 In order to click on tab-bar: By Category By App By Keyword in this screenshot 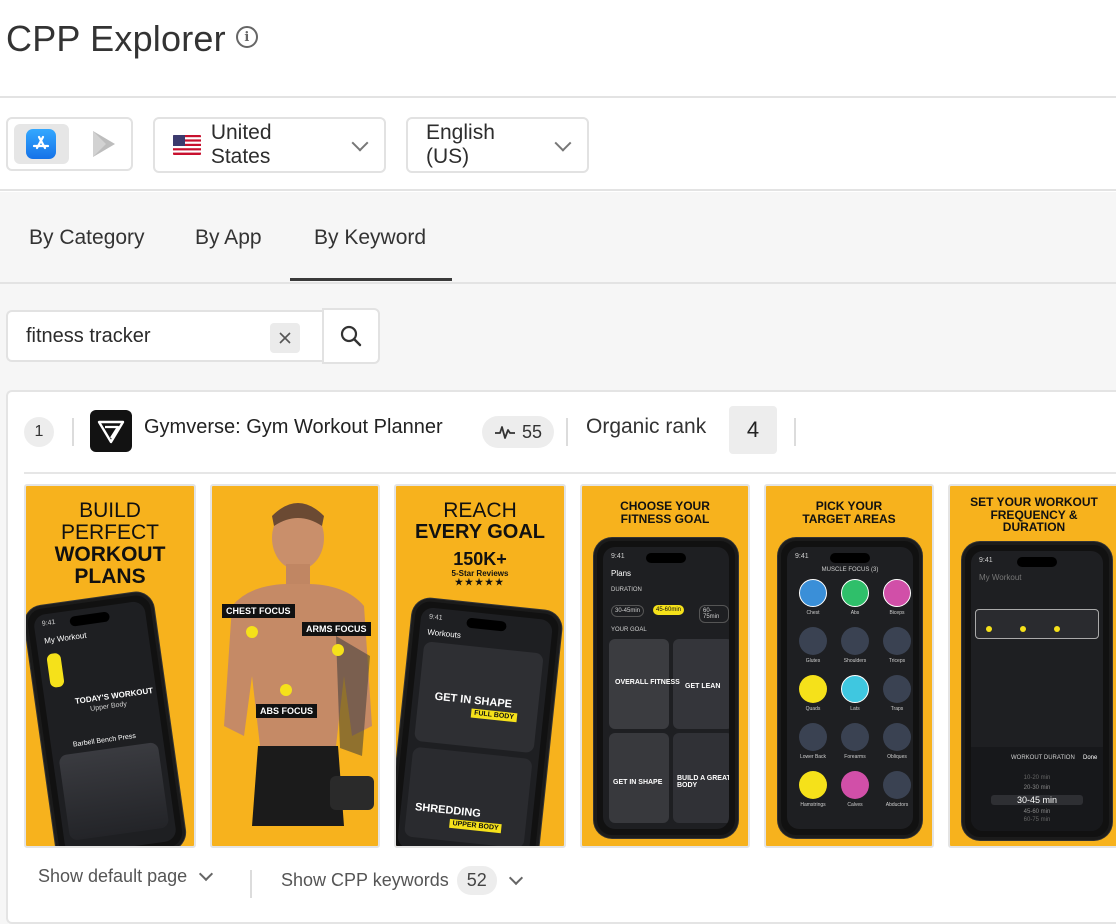, I will do `click(558, 238)`.